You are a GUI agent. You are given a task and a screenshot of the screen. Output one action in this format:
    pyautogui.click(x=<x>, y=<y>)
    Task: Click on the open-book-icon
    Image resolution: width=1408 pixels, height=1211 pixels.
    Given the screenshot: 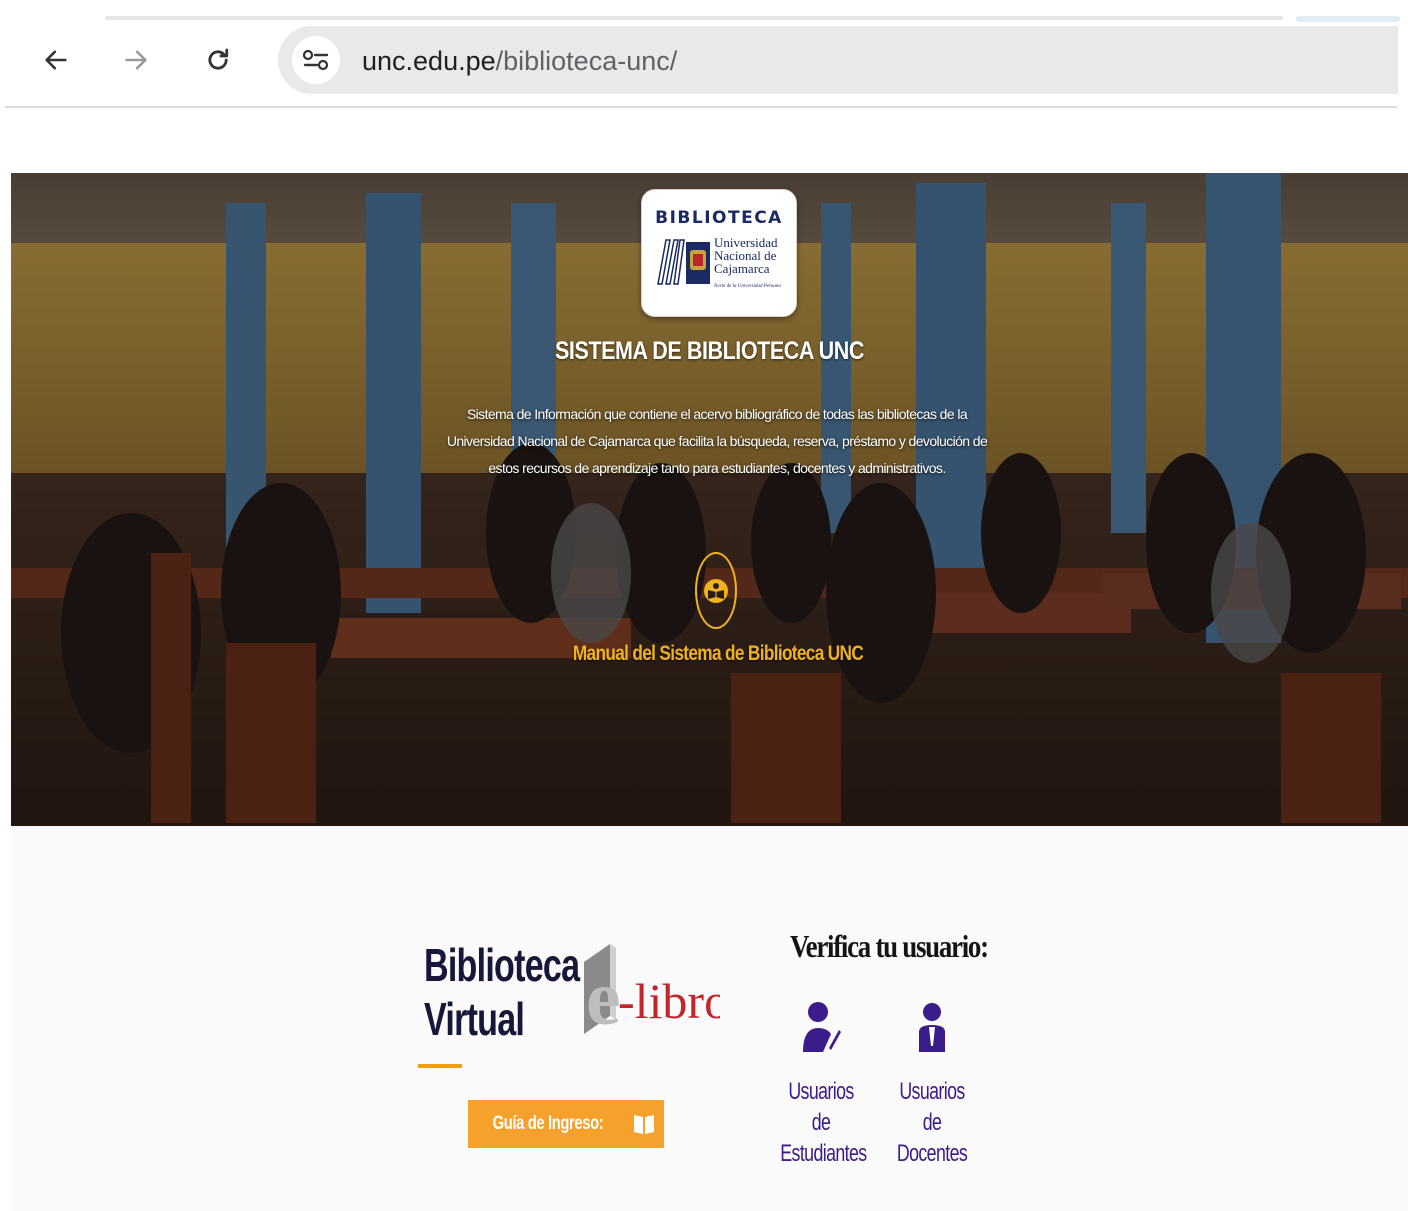 What is the action you would take?
    pyautogui.click(x=643, y=1124)
    